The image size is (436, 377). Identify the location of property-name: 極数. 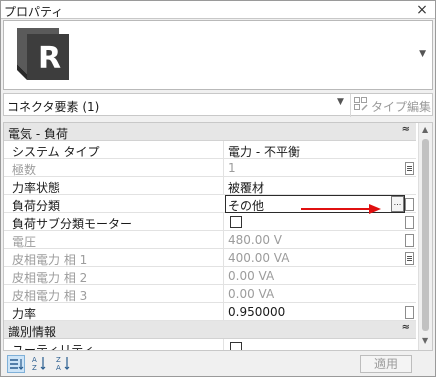
(24, 170).